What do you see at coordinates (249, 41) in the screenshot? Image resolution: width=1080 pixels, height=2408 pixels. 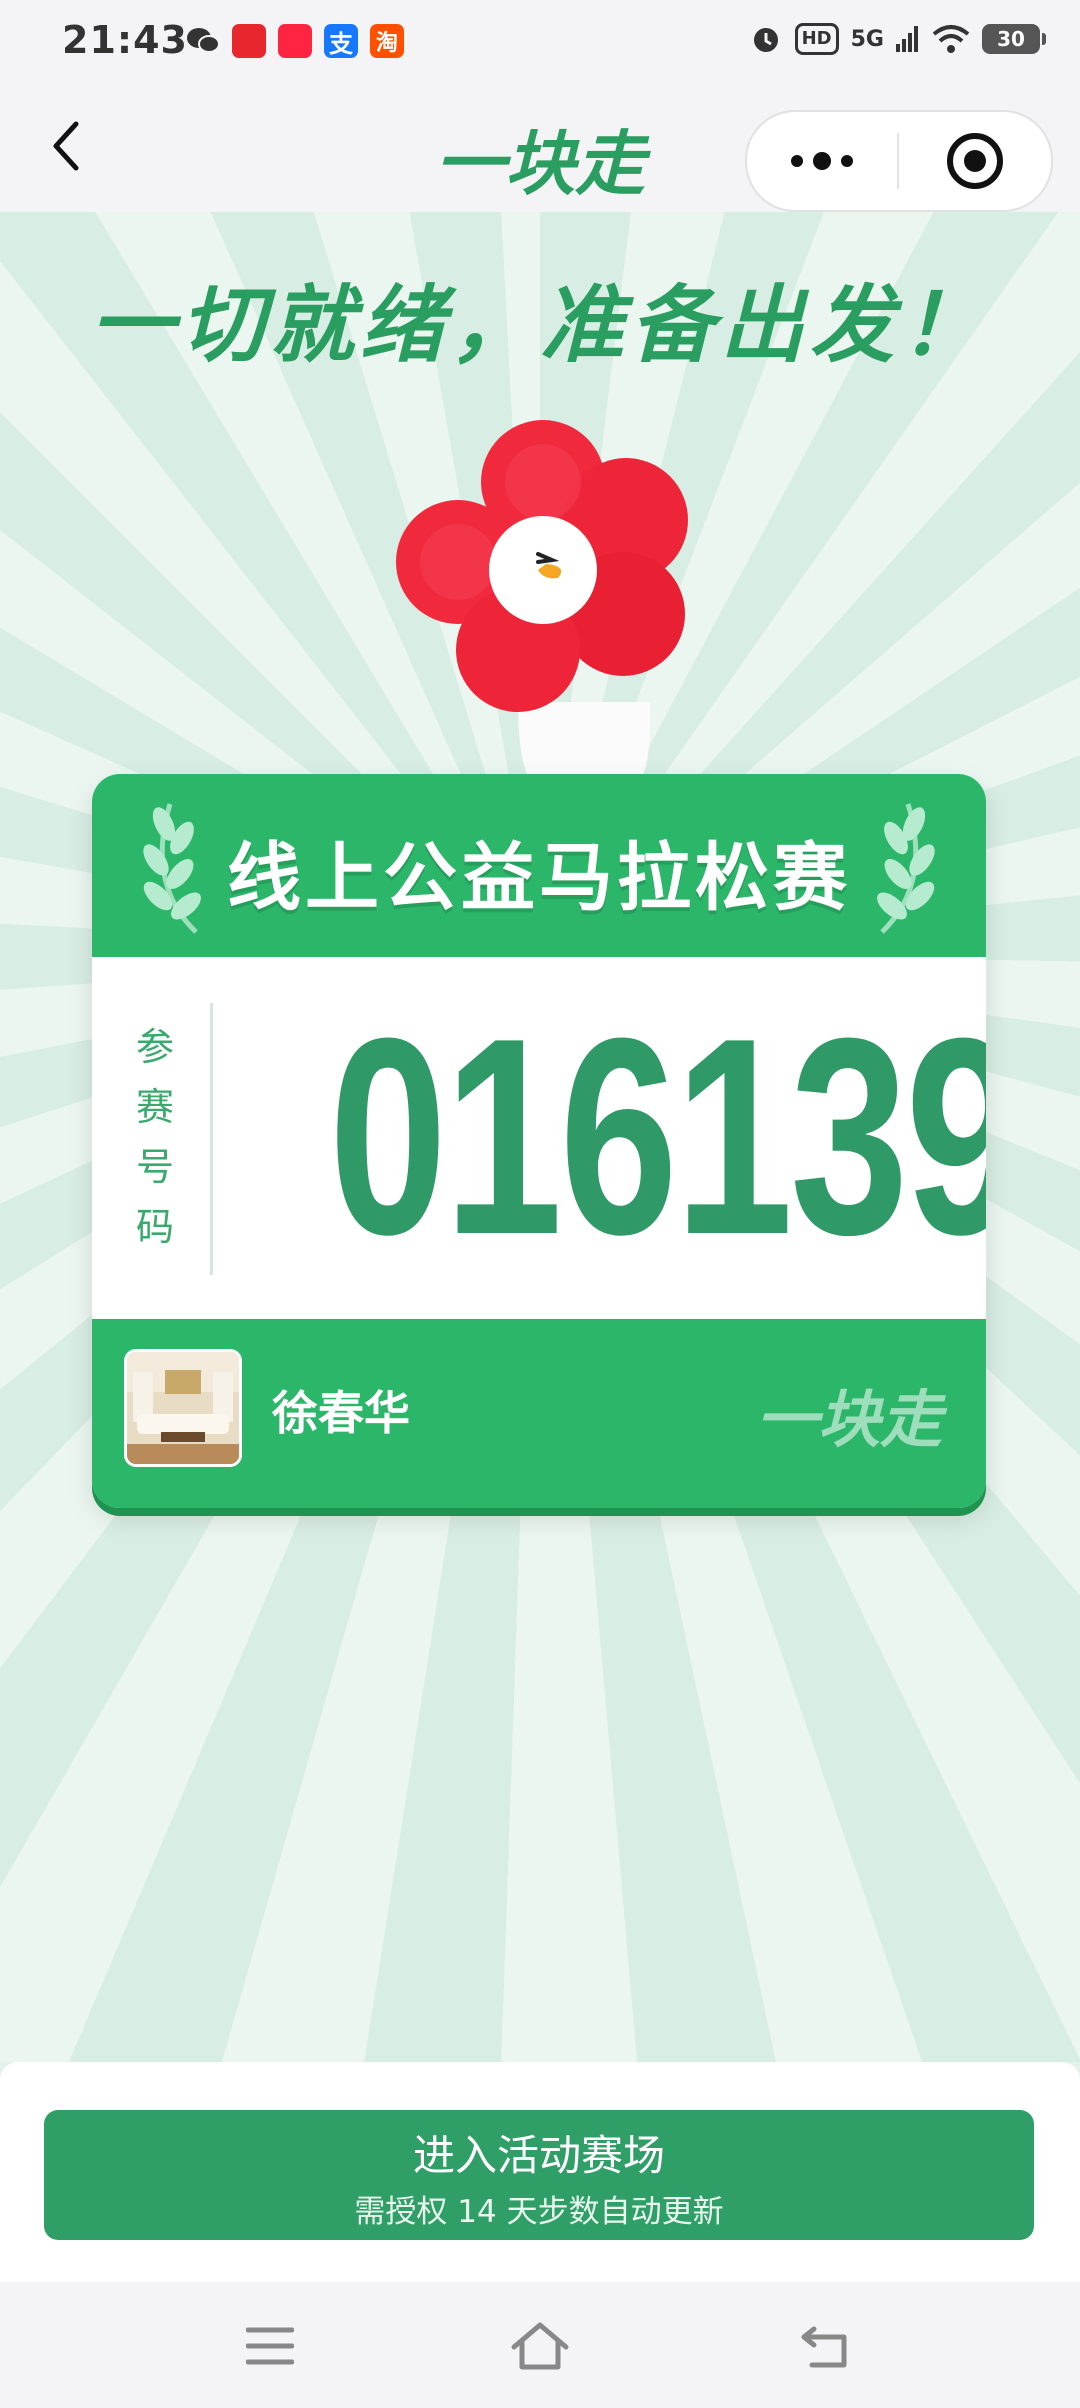 I see `taobao-red-icon` at bounding box center [249, 41].